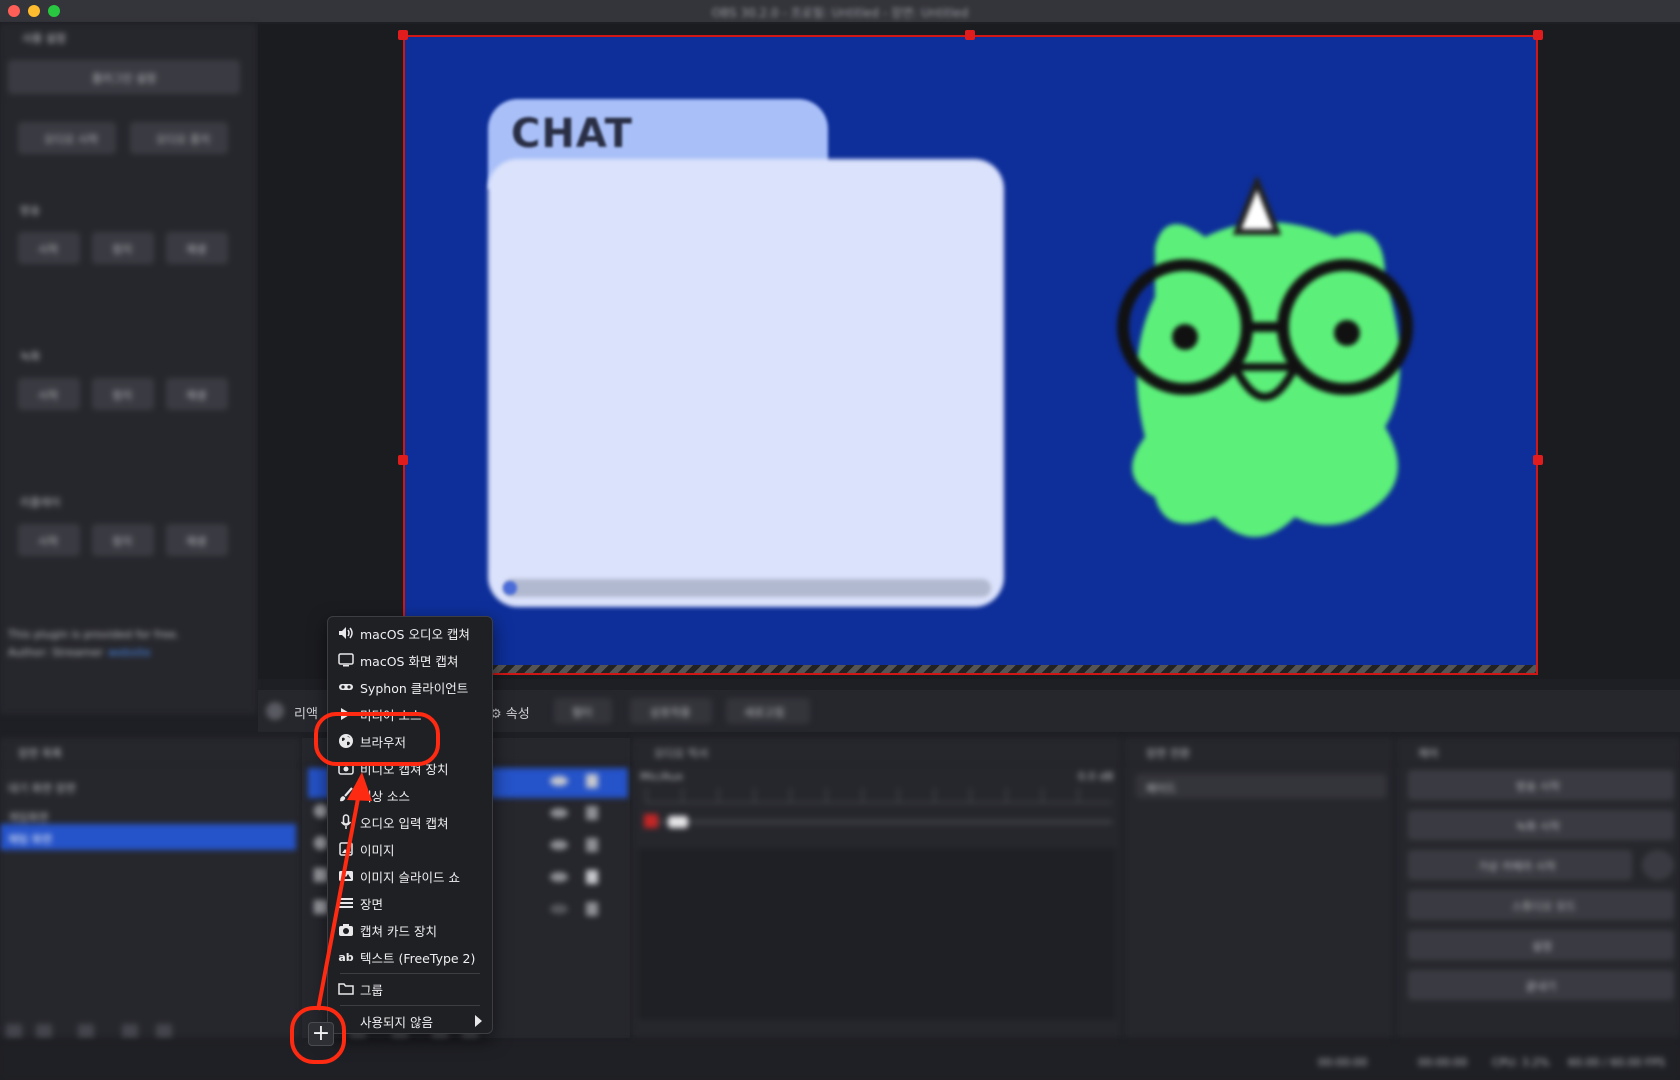 The width and height of the screenshot is (1680, 1080). I want to click on virtual-camera-settings-button, so click(1658, 865).